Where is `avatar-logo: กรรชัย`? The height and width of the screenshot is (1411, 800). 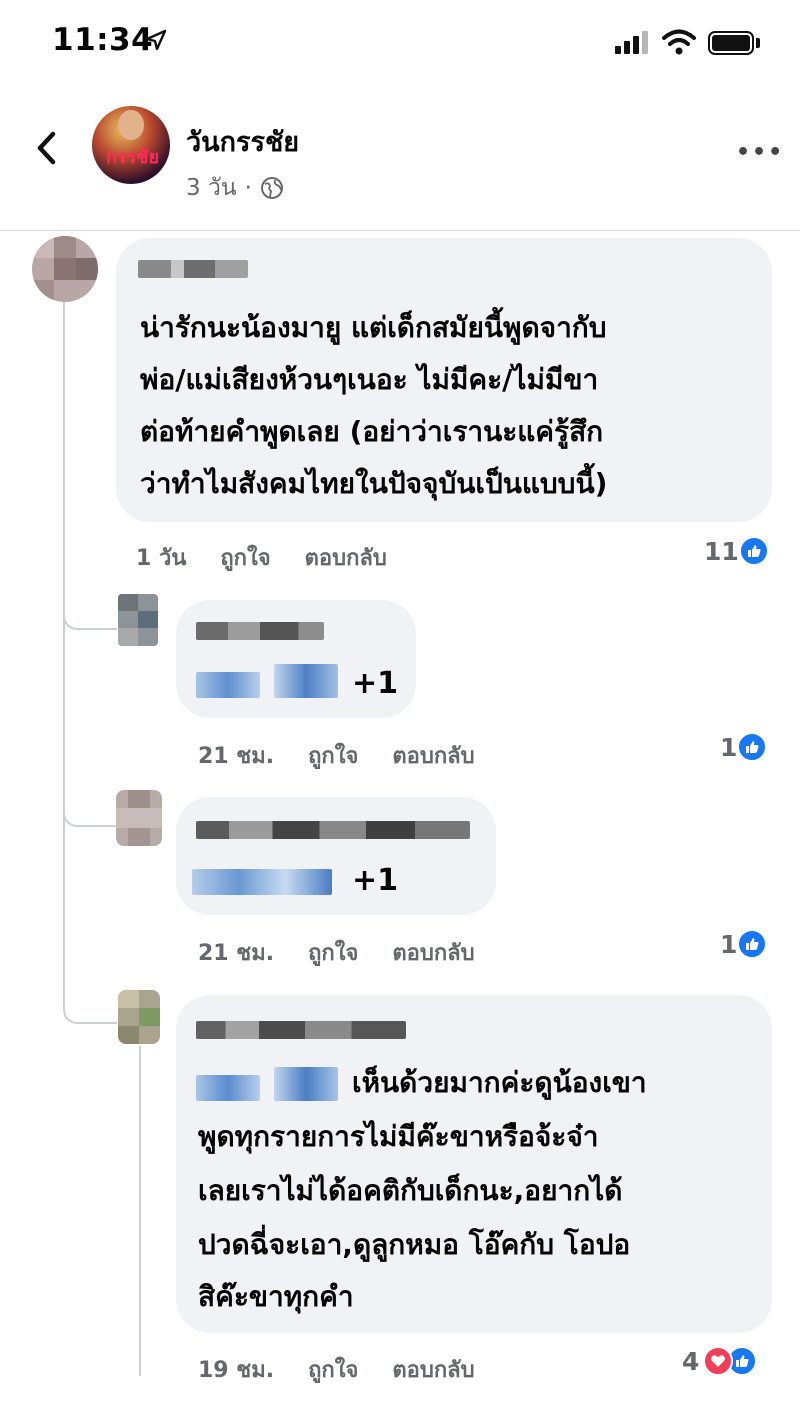
avatar-logo: กรรชัย is located at coordinates (132, 157).